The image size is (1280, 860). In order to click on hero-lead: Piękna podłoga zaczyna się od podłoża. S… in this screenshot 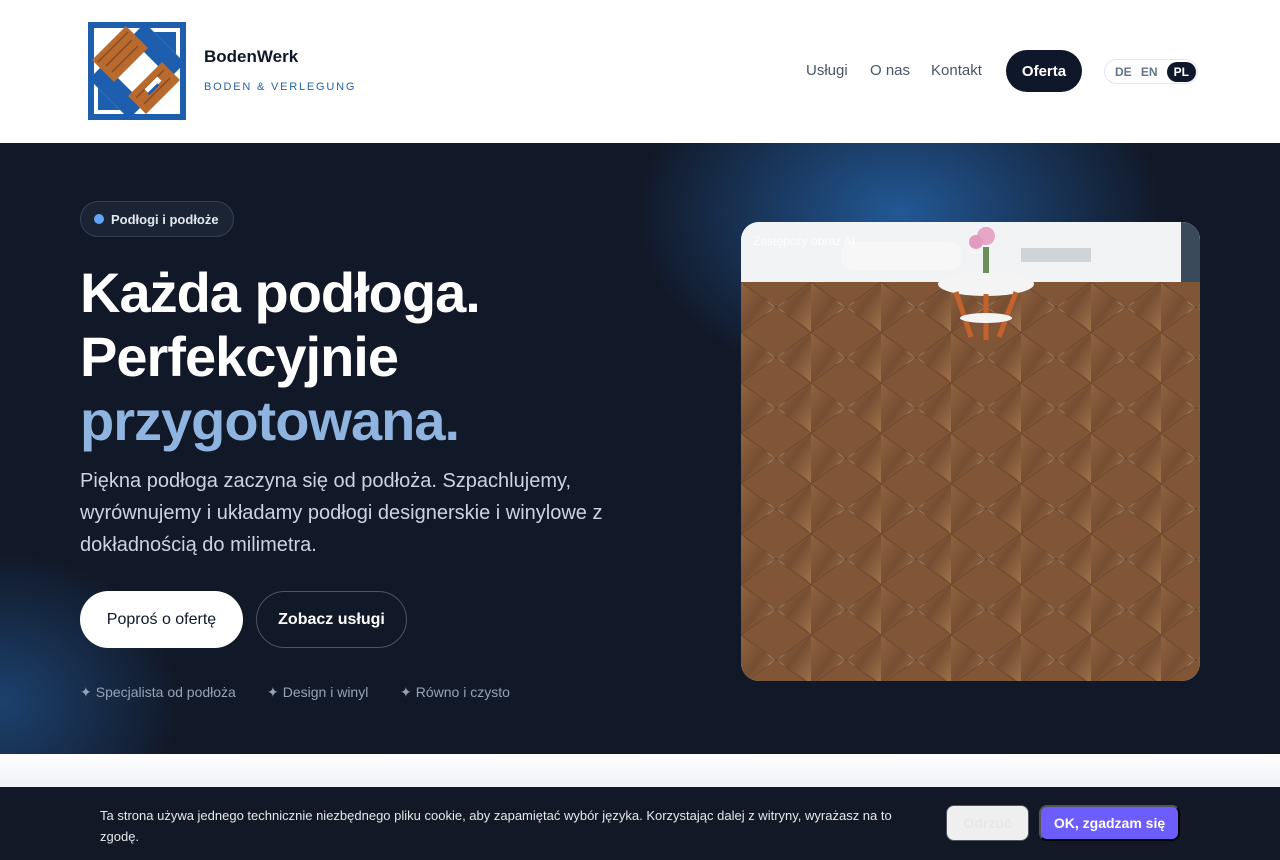, I will do `click(341, 513)`.